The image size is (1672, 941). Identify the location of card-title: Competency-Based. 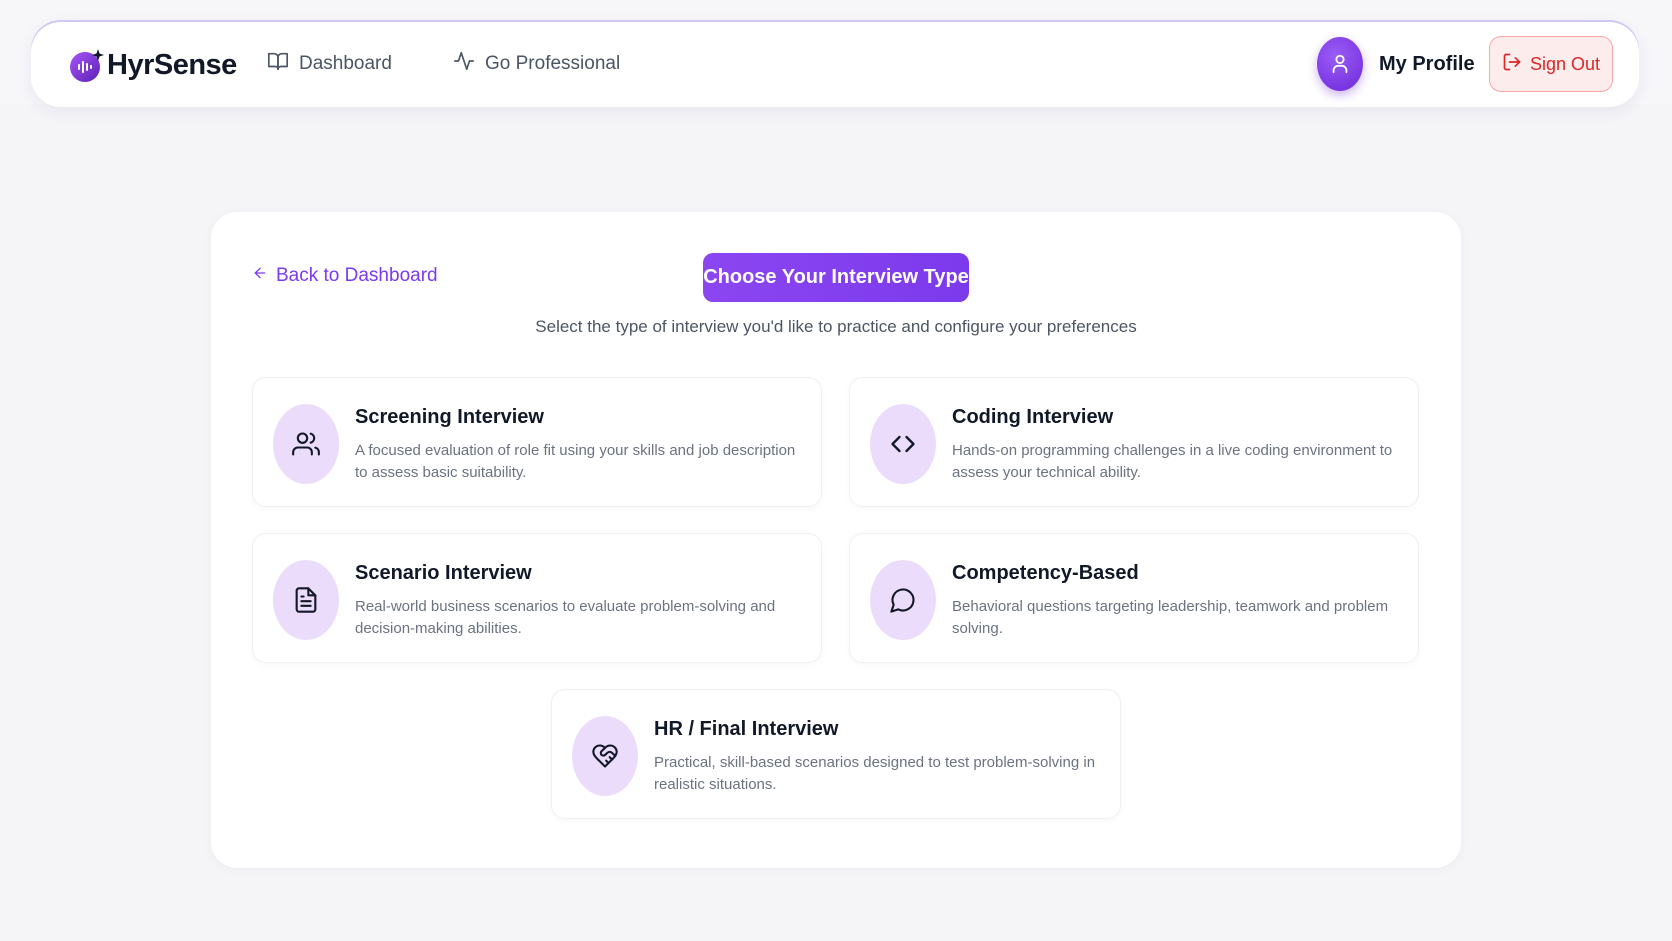
(1045, 573).